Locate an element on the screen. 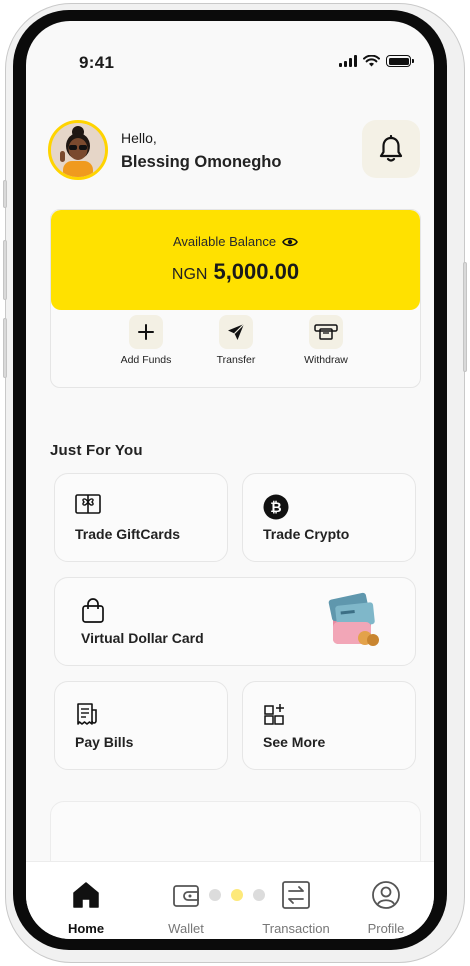 The width and height of the screenshot is (470, 966). trade-crypto-tile: ₿ Trade Crypto is located at coordinates (329, 517).